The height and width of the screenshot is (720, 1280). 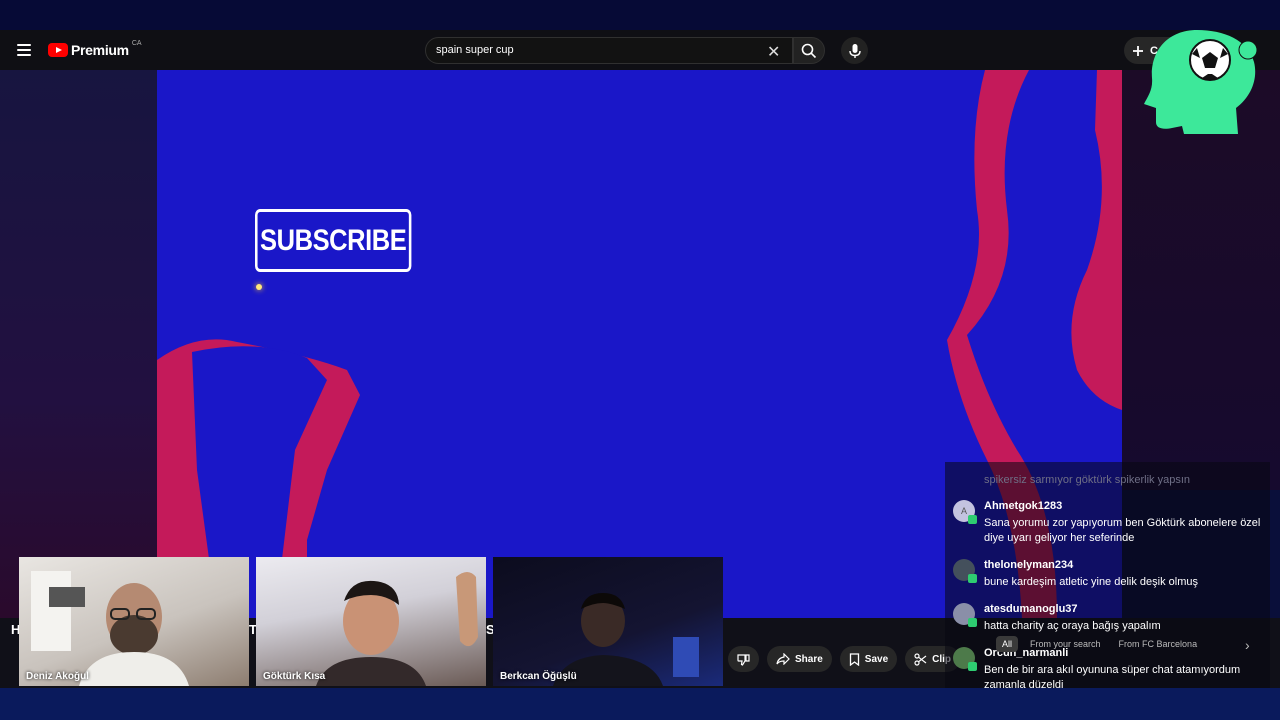 What do you see at coordinates (57, 676) in the screenshot?
I see `participant-name: Deniz Akoğul` at bounding box center [57, 676].